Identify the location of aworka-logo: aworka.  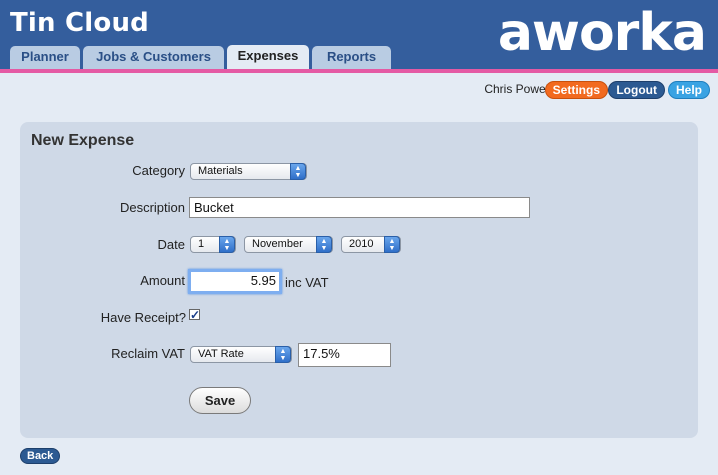
(602, 33).